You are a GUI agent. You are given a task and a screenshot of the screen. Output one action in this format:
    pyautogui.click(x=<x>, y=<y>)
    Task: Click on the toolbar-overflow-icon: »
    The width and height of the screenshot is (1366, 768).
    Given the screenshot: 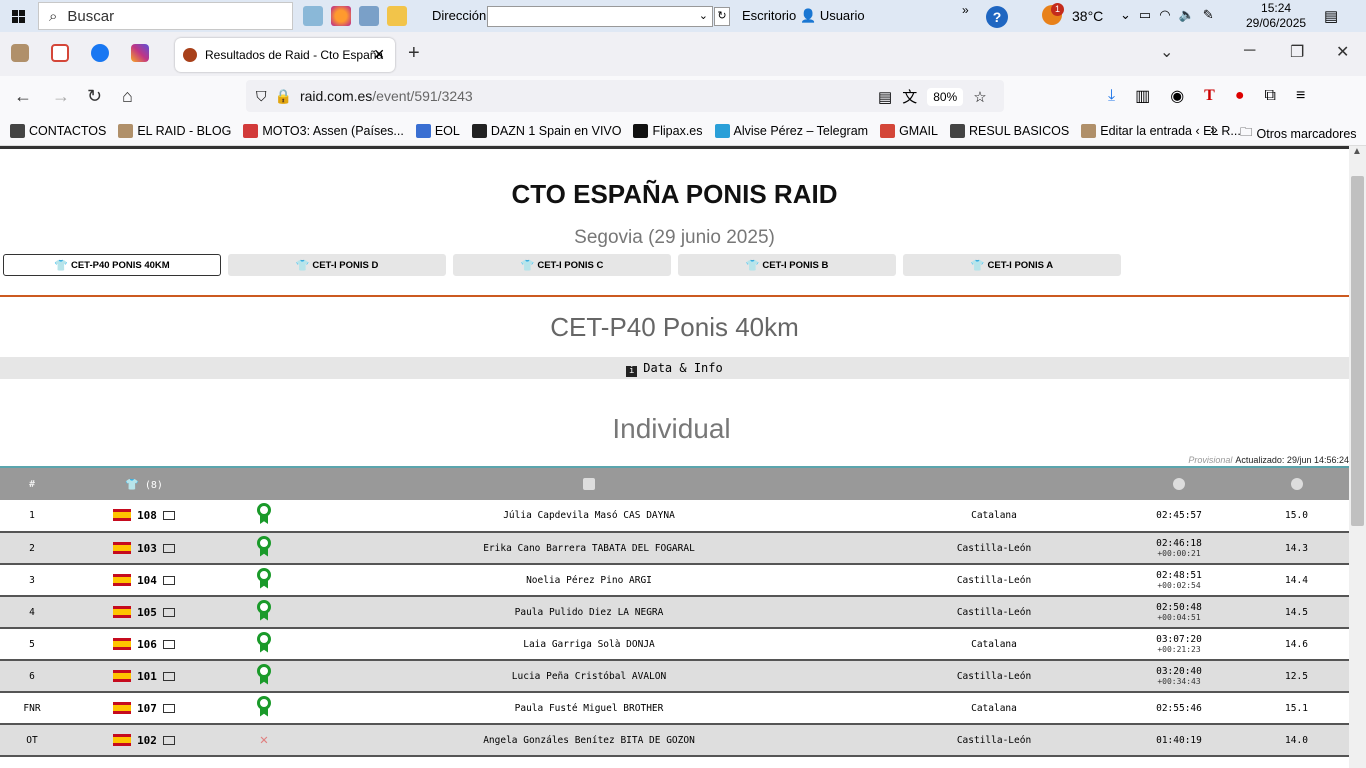 What is the action you would take?
    pyautogui.click(x=965, y=10)
    